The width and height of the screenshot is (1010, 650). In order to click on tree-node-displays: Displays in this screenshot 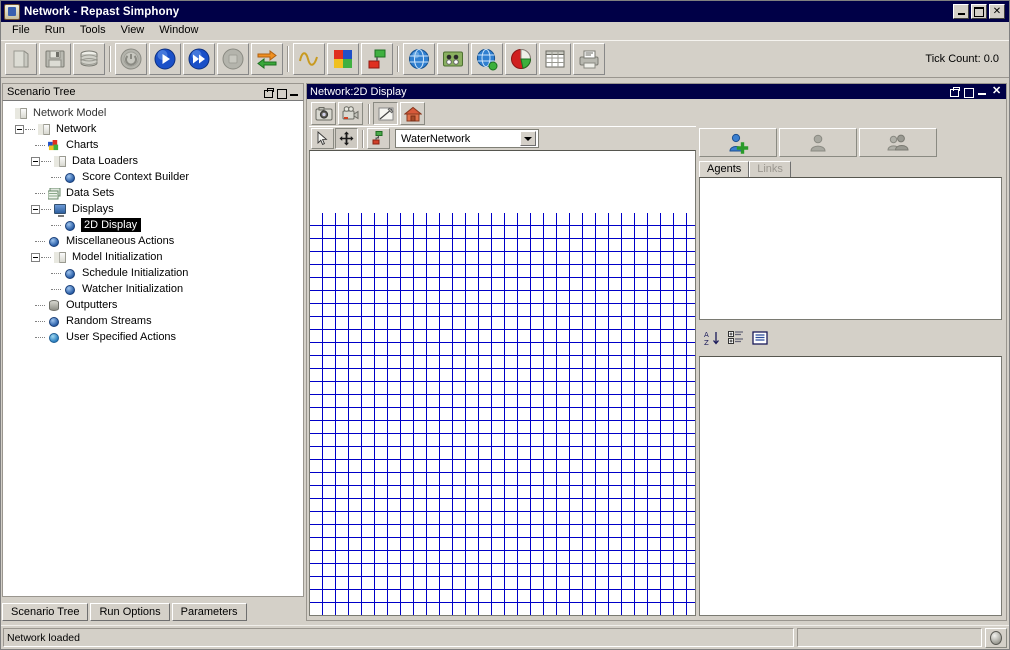, I will do `click(155, 209)`.